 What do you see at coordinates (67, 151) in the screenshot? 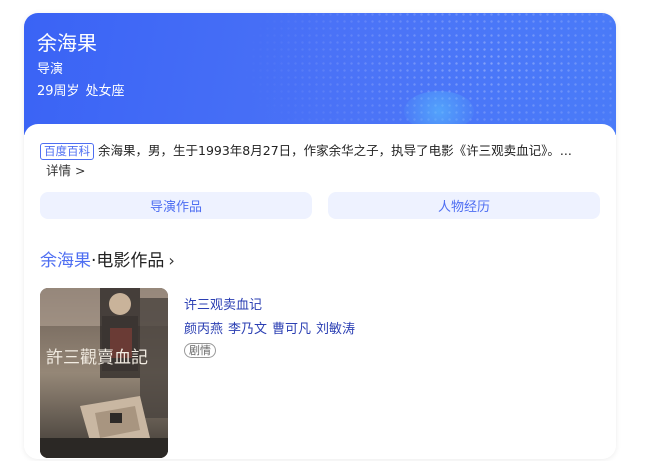
I see `baike-tag: 百度百科` at bounding box center [67, 151].